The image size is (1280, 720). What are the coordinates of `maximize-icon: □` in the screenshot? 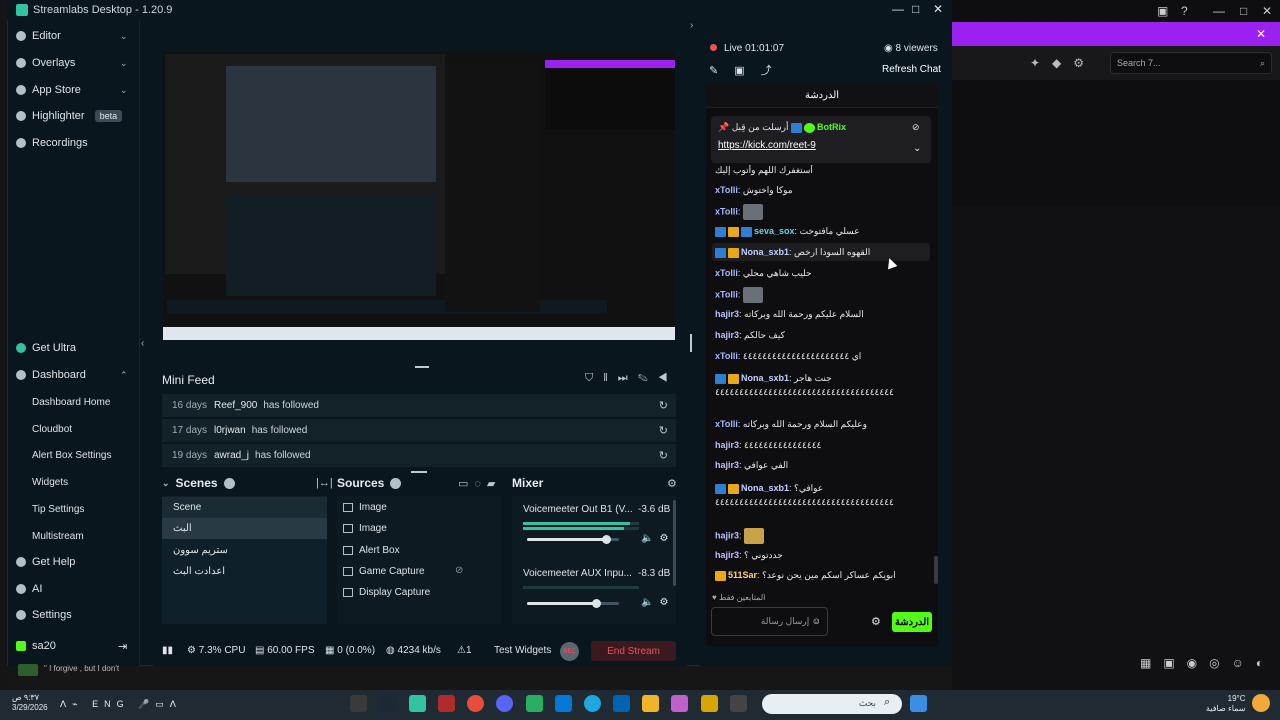 It's located at (915, 9).